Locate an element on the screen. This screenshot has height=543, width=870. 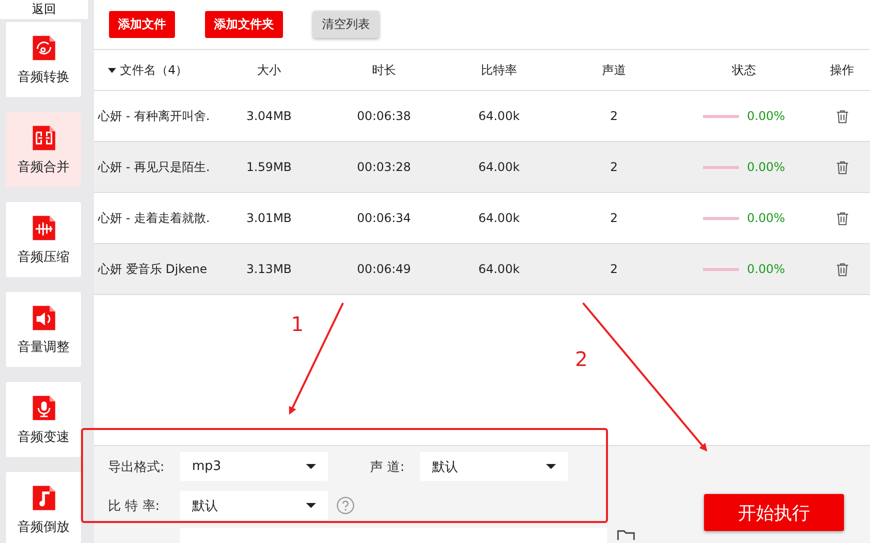
folder-icon is located at coordinates (626, 535).